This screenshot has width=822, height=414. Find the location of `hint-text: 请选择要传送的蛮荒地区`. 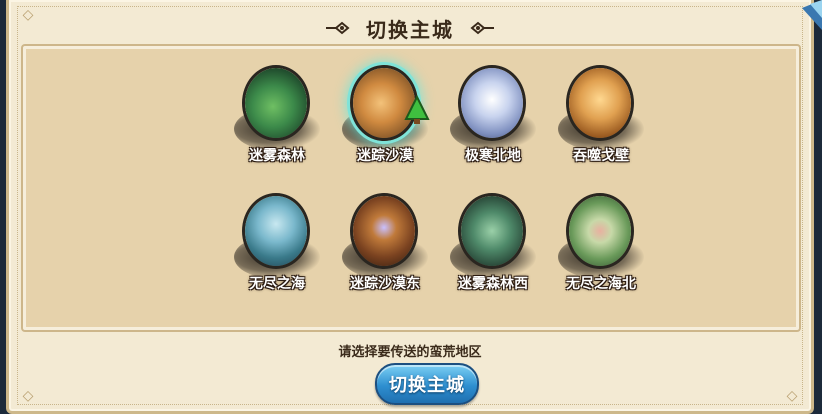

hint-text: 请选择要传送的蛮荒地区 is located at coordinates (410, 352).